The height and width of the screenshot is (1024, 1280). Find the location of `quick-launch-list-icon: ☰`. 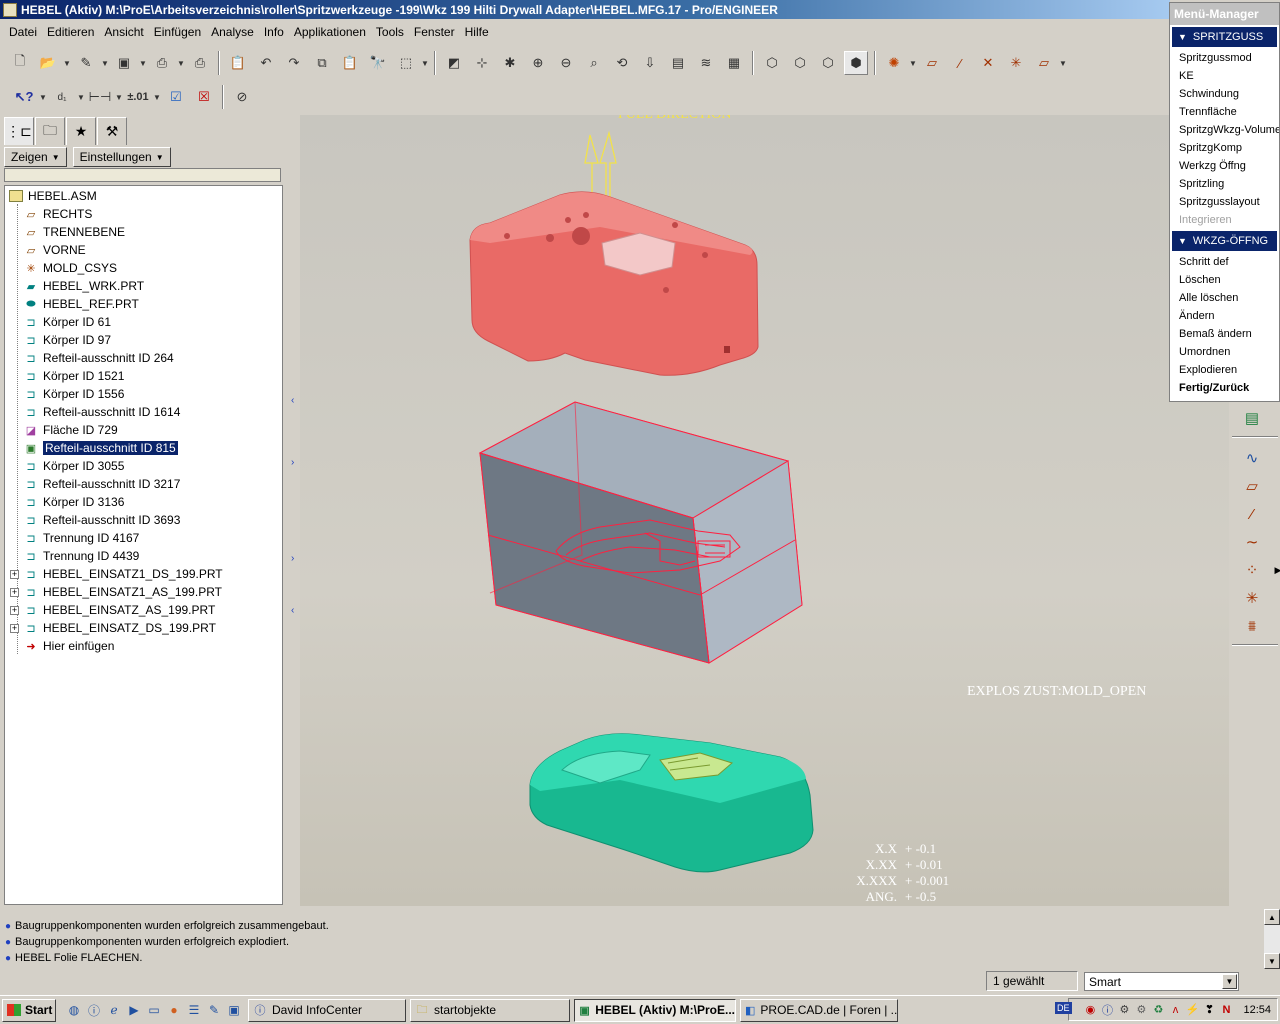

quick-launch-list-icon: ☰ is located at coordinates (194, 1010).